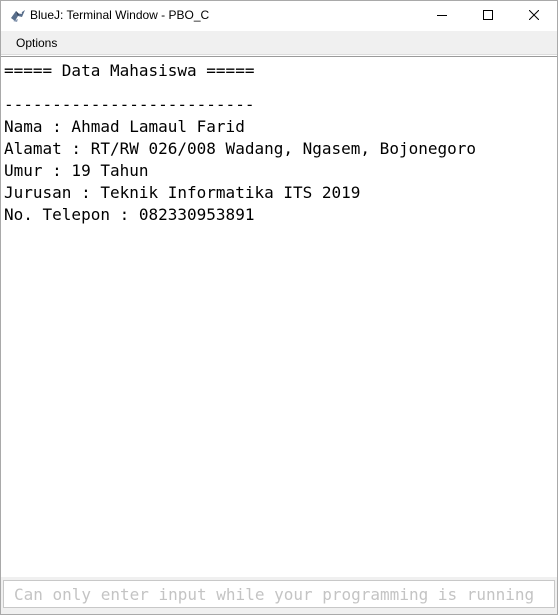 The image size is (558, 615). Describe the element at coordinates (129, 70) in the screenshot. I see `output-line: ===== Data Mahasiswa =====` at that location.